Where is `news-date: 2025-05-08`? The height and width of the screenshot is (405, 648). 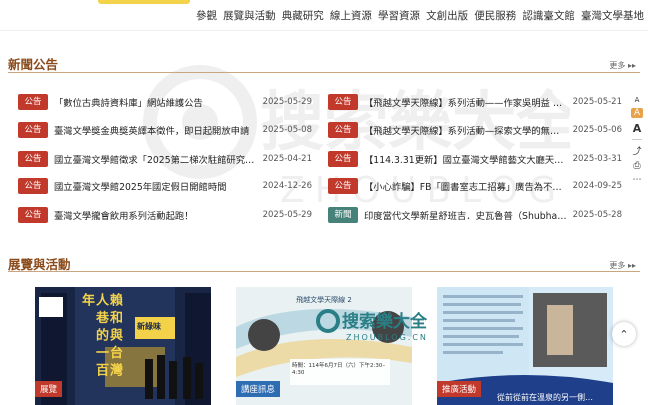 news-date: 2025-05-08 is located at coordinates (287, 130).